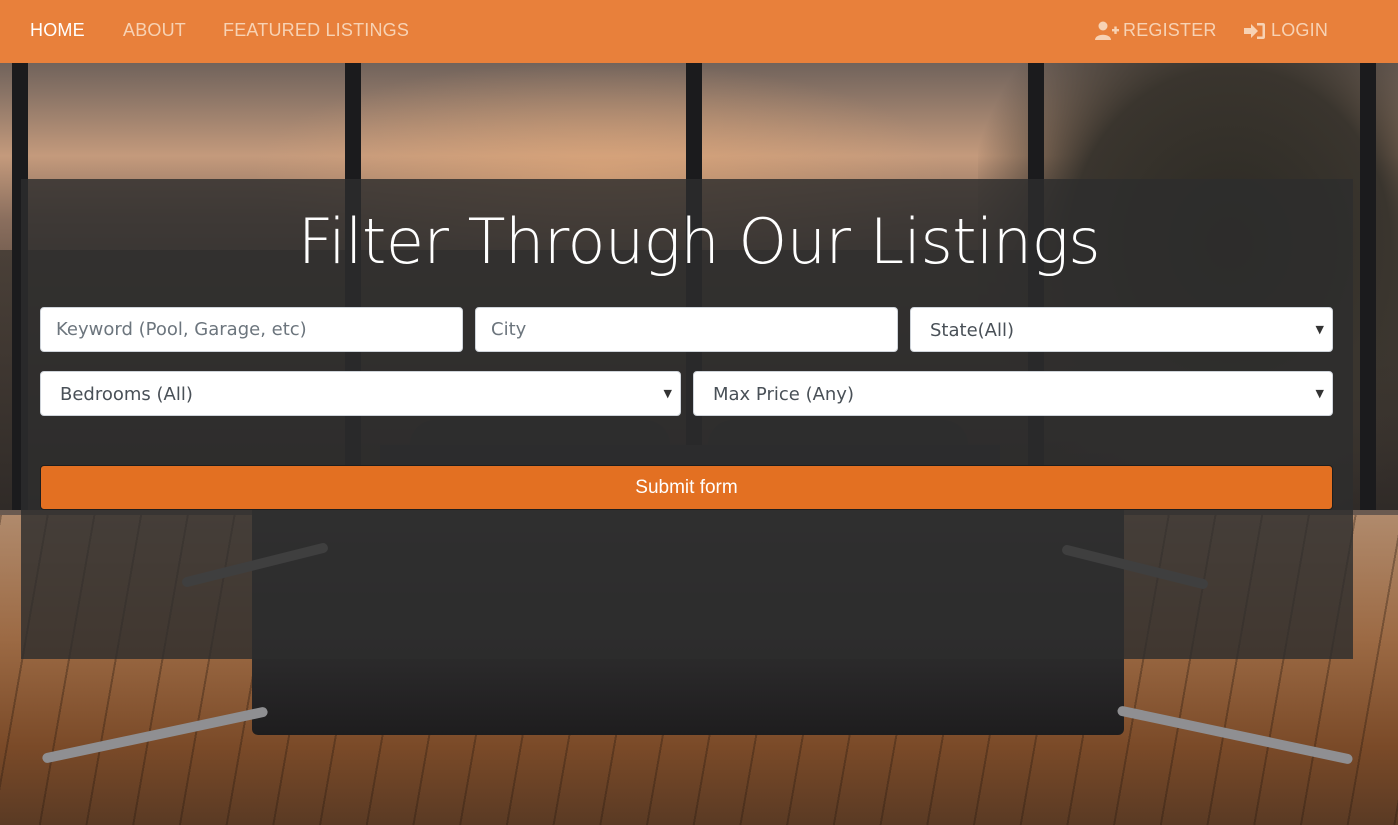 The image size is (1398, 825). I want to click on bedrooms-select: Bedrooms (All) ▼, so click(360, 393).